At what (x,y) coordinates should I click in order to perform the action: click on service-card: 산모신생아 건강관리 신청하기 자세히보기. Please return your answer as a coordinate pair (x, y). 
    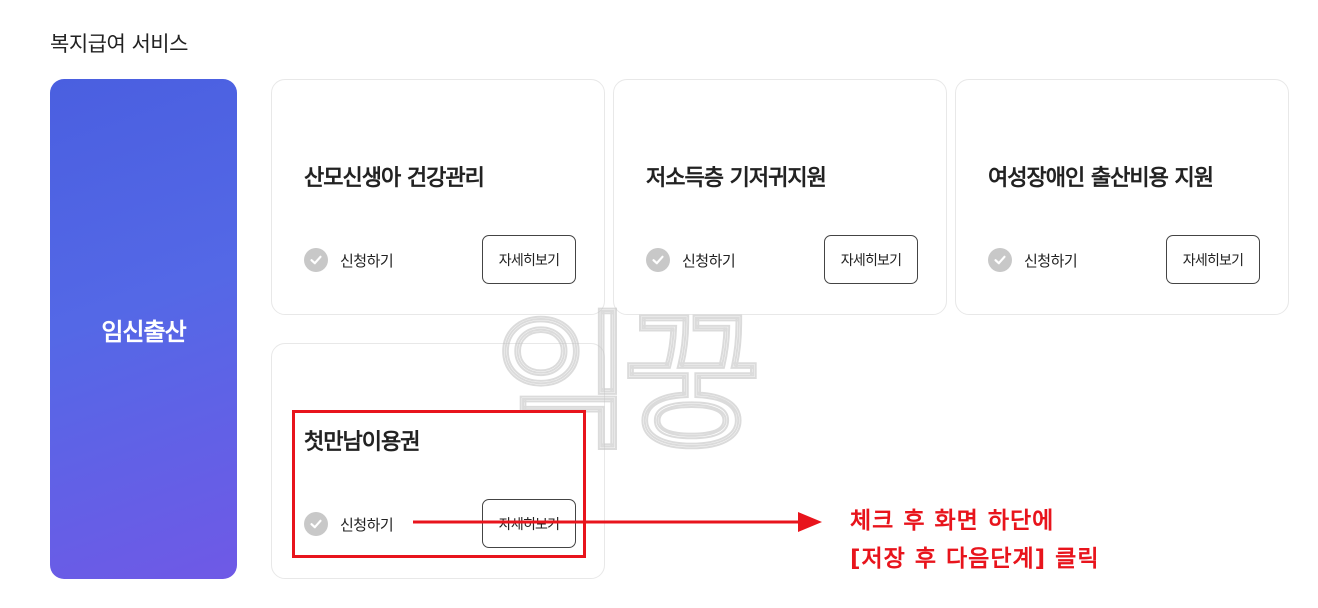
    Looking at the image, I should click on (438, 197).